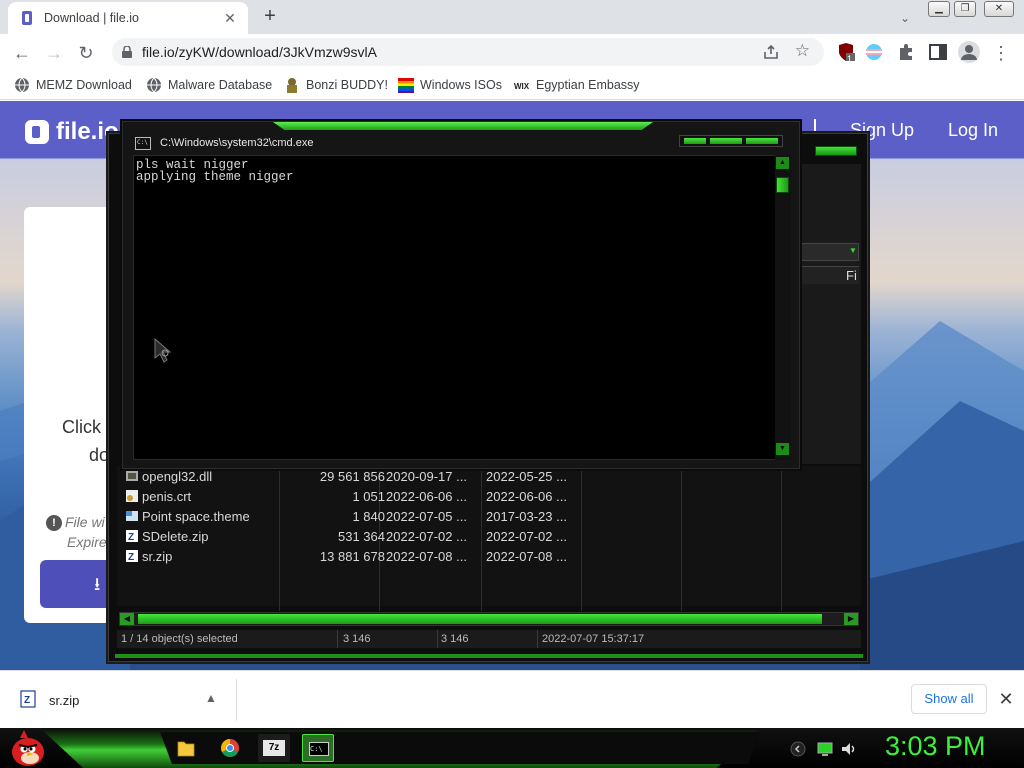 The height and width of the screenshot is (768, 1024). What do you see at coordinates (965, 9) in the screenshot?
I see `restore-window-button: ❐` at bounding box center [965, 9].